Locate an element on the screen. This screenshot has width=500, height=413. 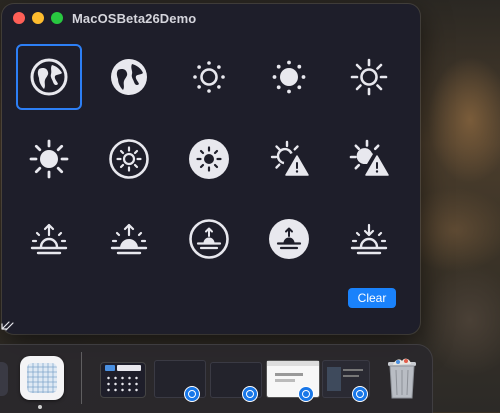
symbol-cell-sunrise-circle-fill is located at coordinates (289, 239).